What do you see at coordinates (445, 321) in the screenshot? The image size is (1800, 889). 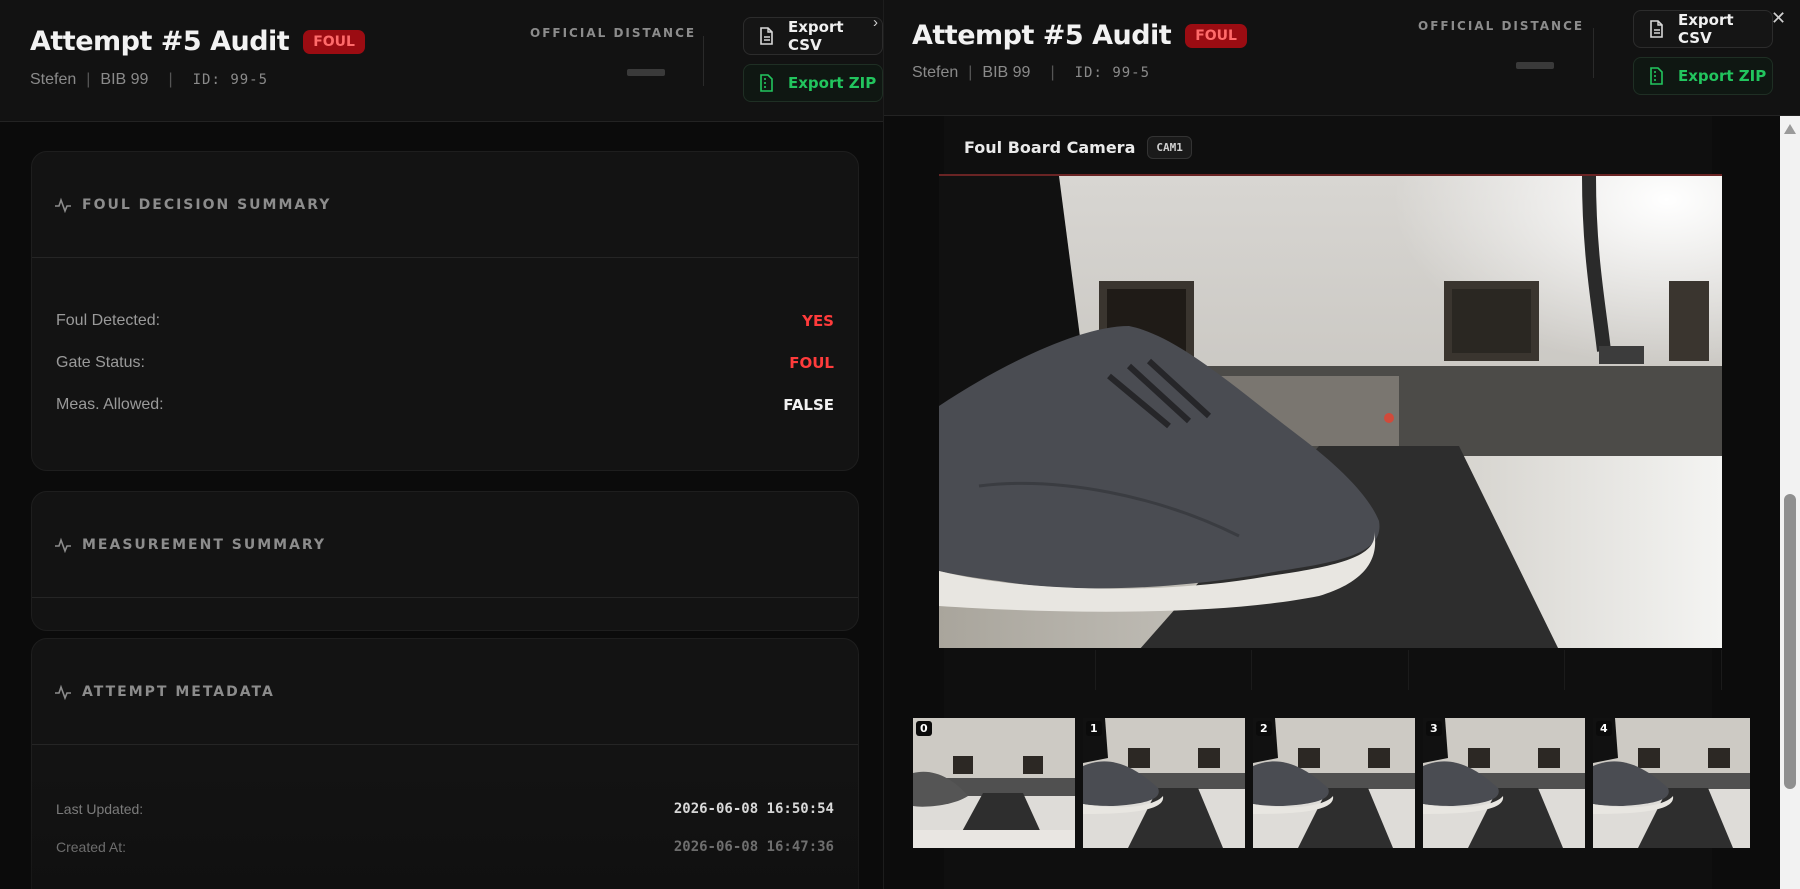 I see `foul-detected-row: Foul Detected: YES` at bounding box center [445, 321].